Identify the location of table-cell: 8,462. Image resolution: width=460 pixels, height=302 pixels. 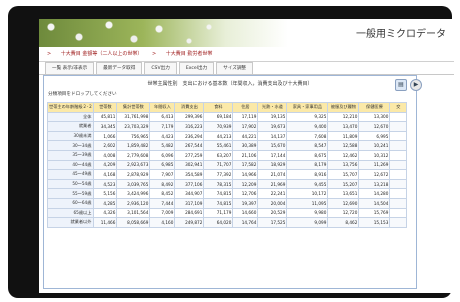
(343, 222).